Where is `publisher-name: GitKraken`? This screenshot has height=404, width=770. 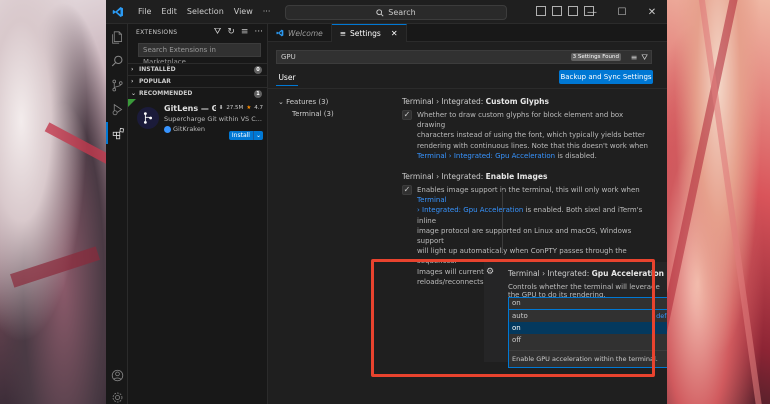 publisher-name: GitKraken is located at coordinates (189, 129).